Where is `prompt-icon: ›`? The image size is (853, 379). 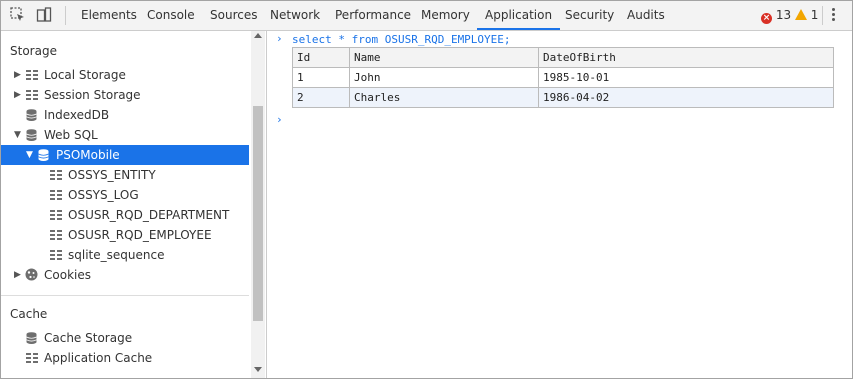 prompt-icon: › is located at coordinates (279, 38).